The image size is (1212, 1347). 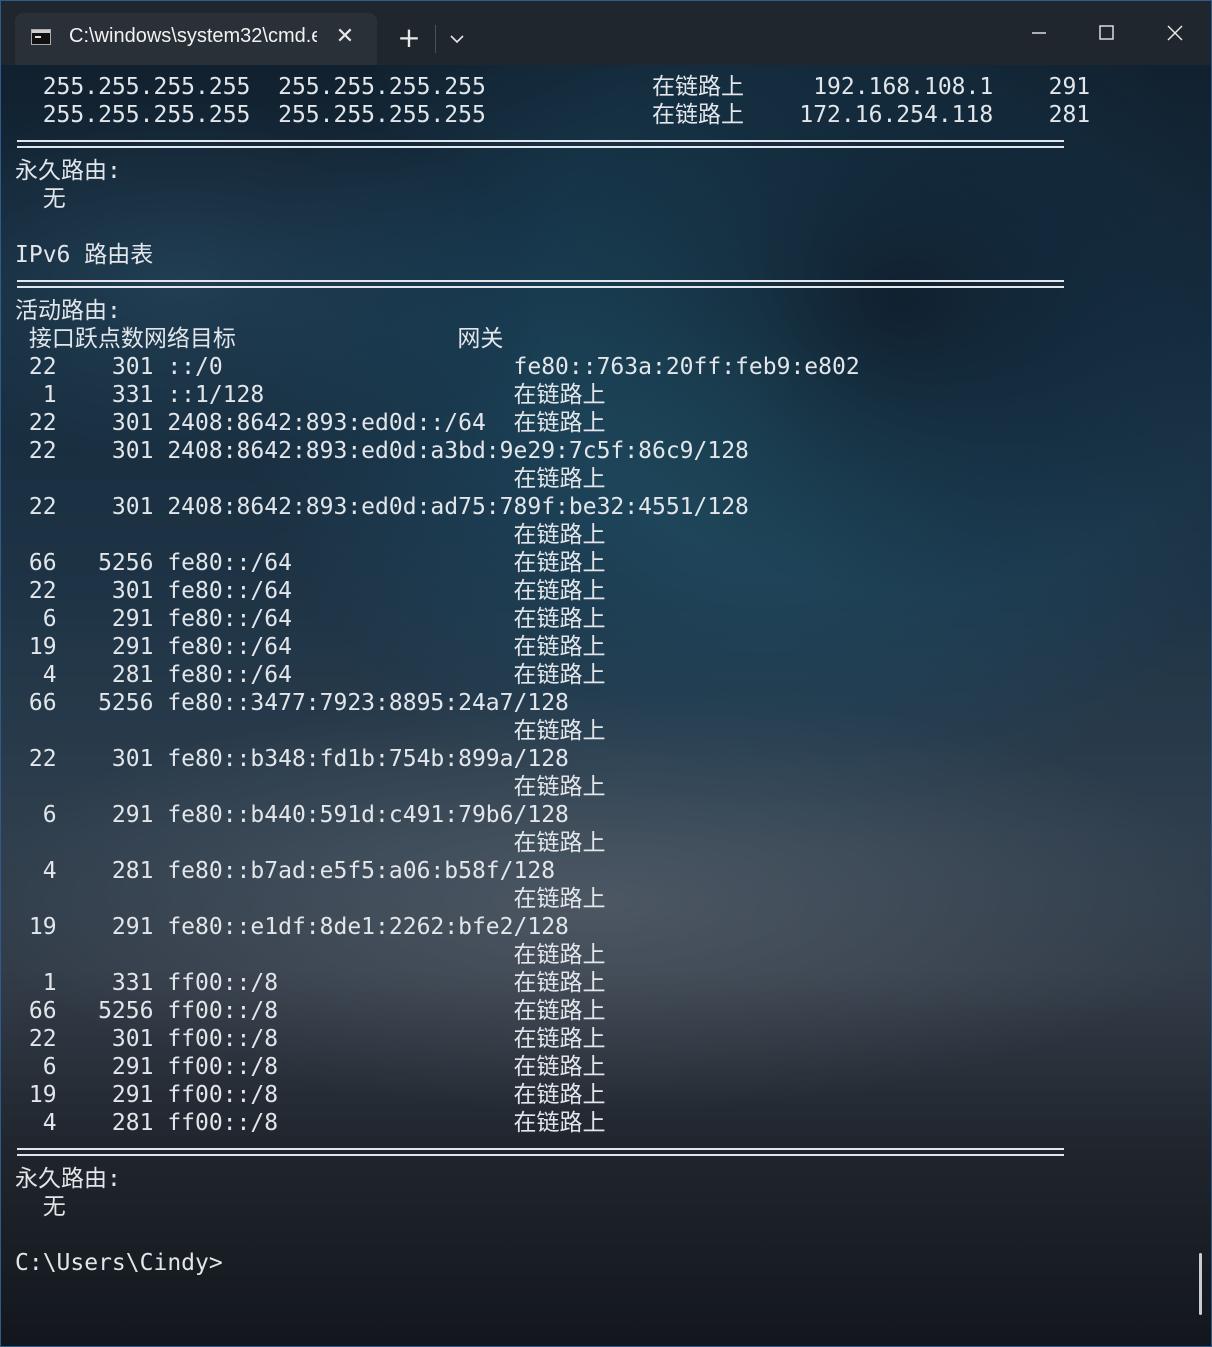 I want to click on console-line: 22 301 2408:8642:893:ed0d::/64 在链路上, so click(x=310, y=423).